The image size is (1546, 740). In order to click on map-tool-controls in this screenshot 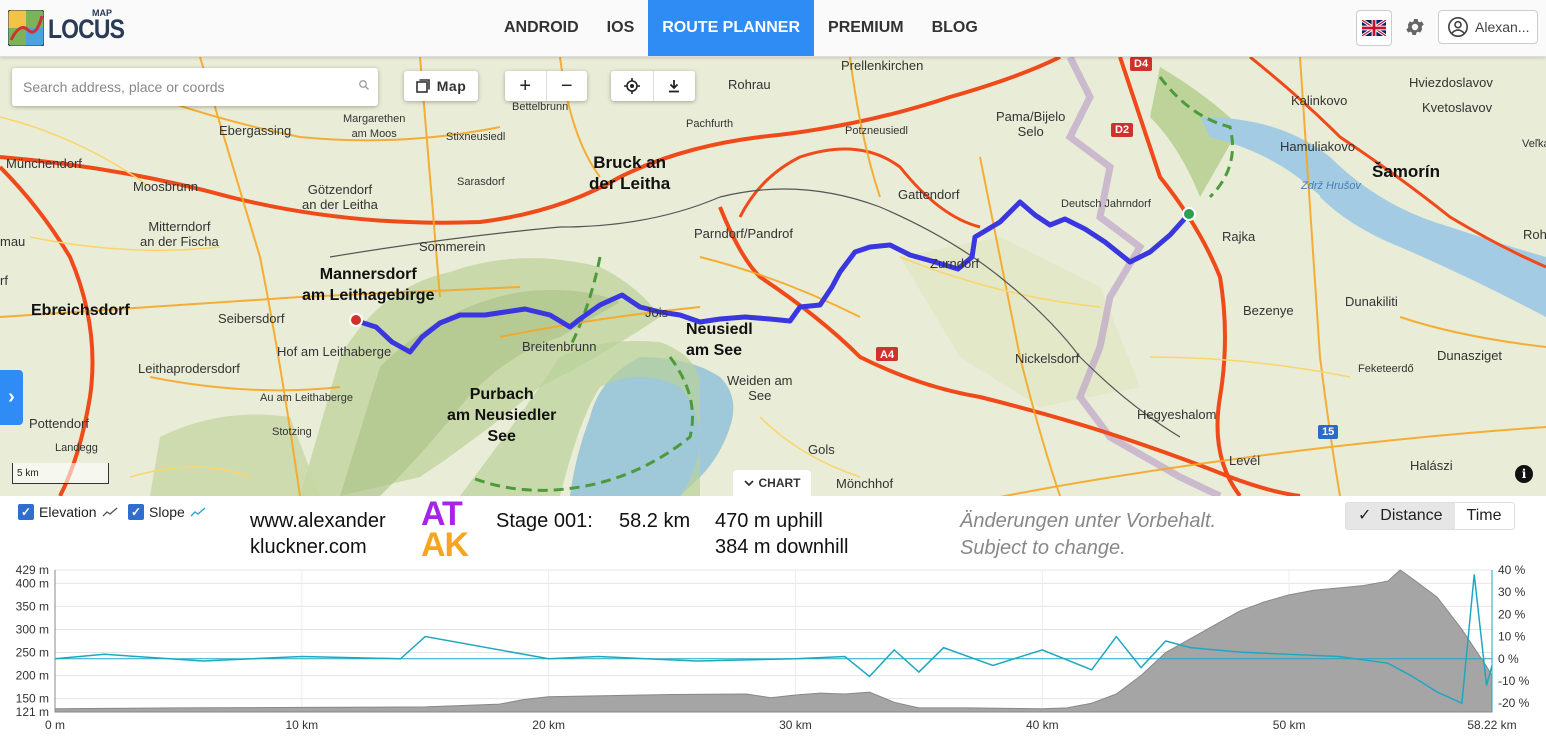, I will do `click(653, 86)`.